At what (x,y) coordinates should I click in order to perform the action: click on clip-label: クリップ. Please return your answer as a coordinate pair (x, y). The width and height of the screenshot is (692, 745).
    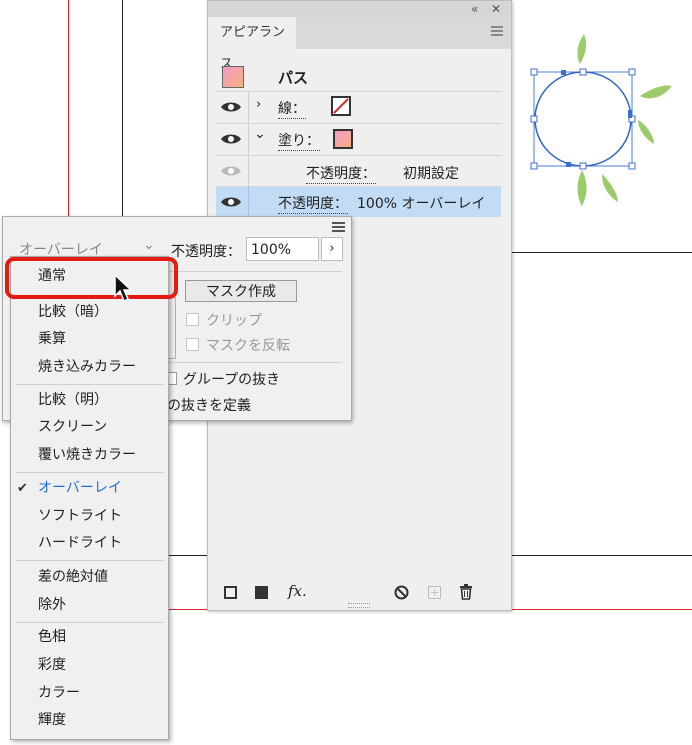
    Looking at the image, I should click on (234, 321).